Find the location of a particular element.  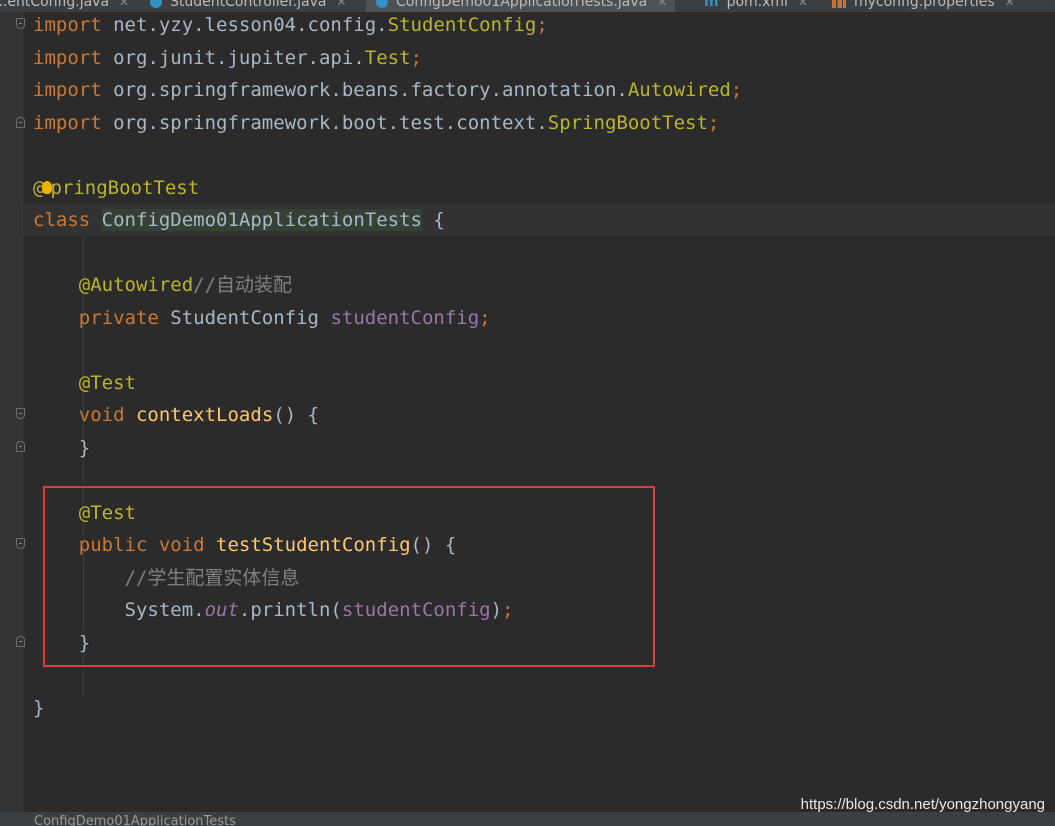

code-line-12: @Test is located at coordinates (84, 383).